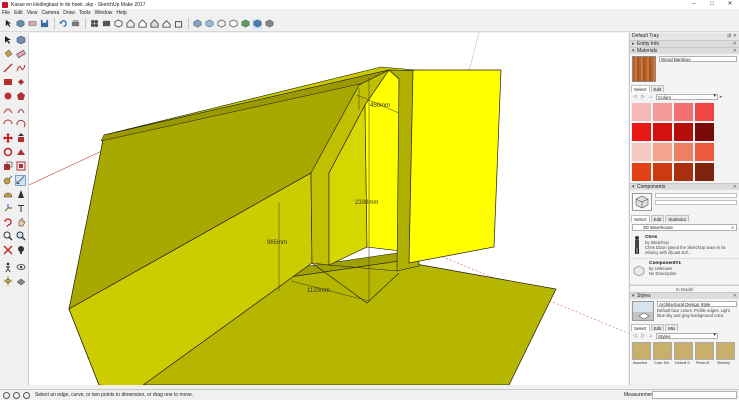 This screenshot has height=400, width=739. I want to click on polygon-tool-icon, so click(20, 96).